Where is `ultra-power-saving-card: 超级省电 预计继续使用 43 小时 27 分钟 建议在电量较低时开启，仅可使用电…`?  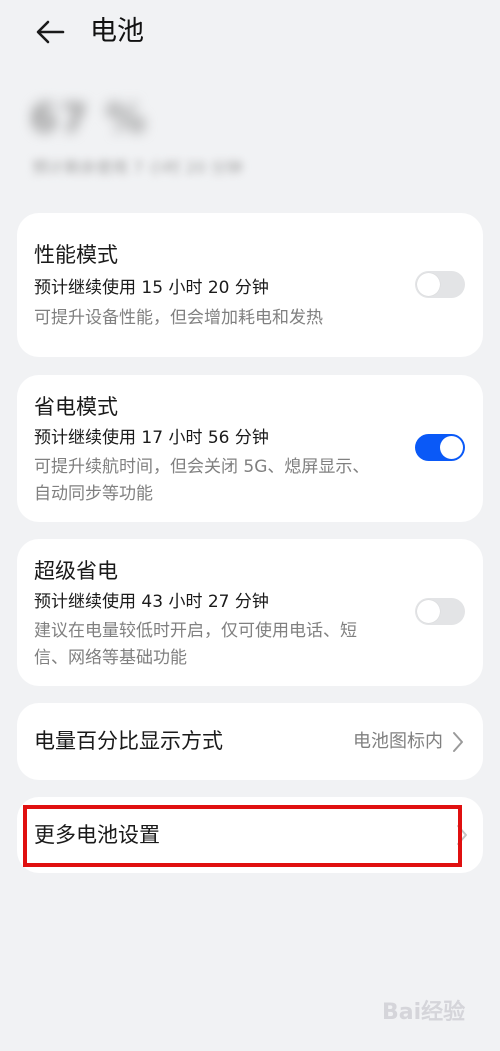
ultra-power-saving-card: 超级省电 预计继续使用 43 小时 27 分钟 建议在电量较低时开启，仅可使用电… is located at coordinates (250, 612).